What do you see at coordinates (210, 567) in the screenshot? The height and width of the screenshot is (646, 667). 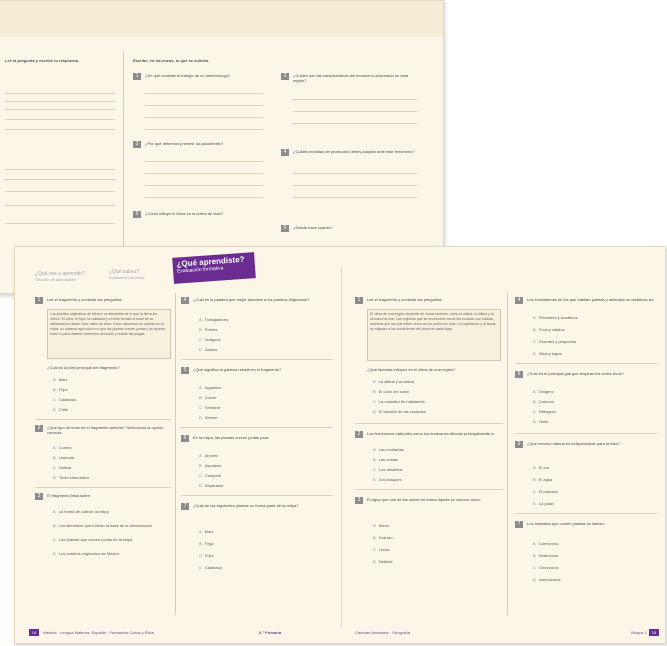 I see `answer-option: D Calabaza` at bounding box center [210, 567].